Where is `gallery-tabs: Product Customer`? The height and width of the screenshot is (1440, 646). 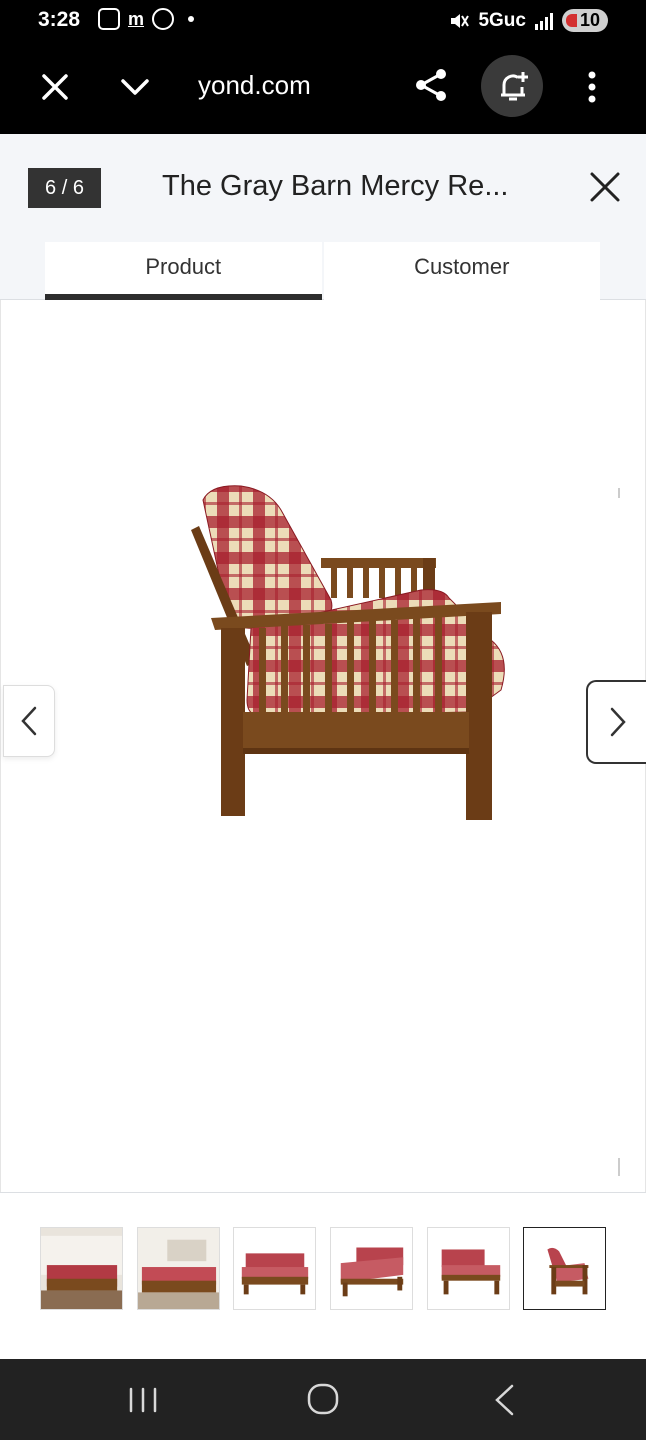
gallery-tabs: Product Customer is located at coordinates (322, 271).